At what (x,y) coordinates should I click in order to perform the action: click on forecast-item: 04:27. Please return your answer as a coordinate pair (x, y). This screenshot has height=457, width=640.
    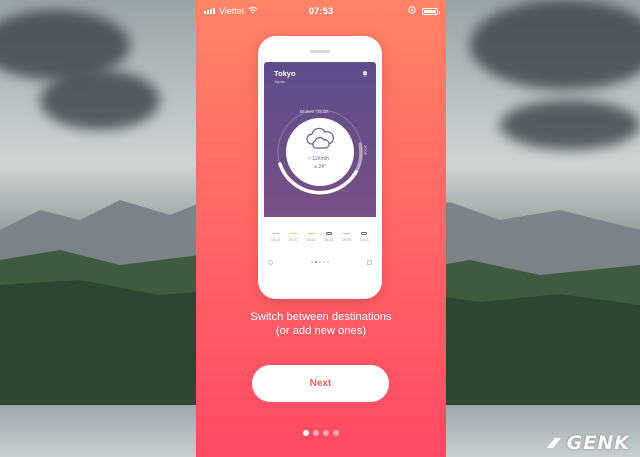
    Looking at the image, I should click on (293, 237).